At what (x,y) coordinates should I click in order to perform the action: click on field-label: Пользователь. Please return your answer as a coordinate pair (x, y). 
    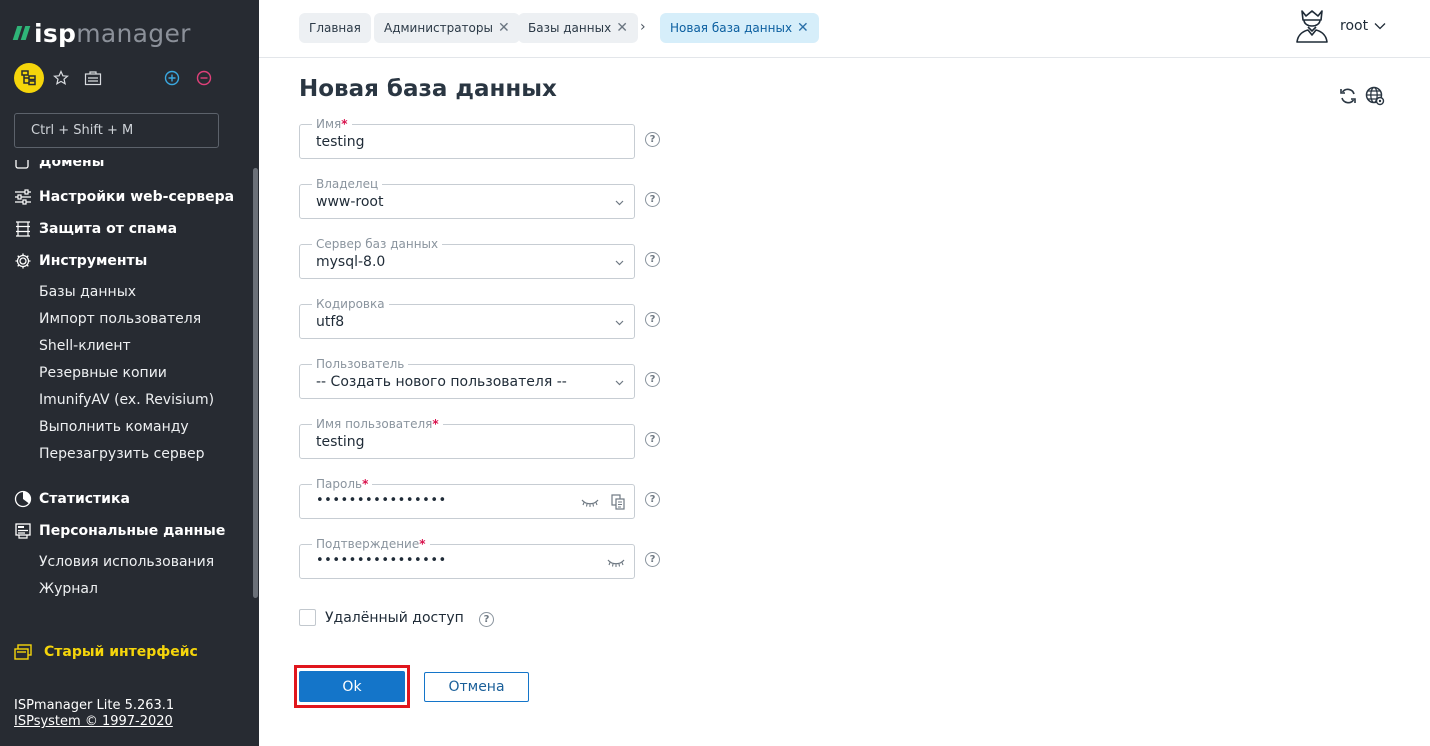
    Looking at the image, I should click on (360, 364).